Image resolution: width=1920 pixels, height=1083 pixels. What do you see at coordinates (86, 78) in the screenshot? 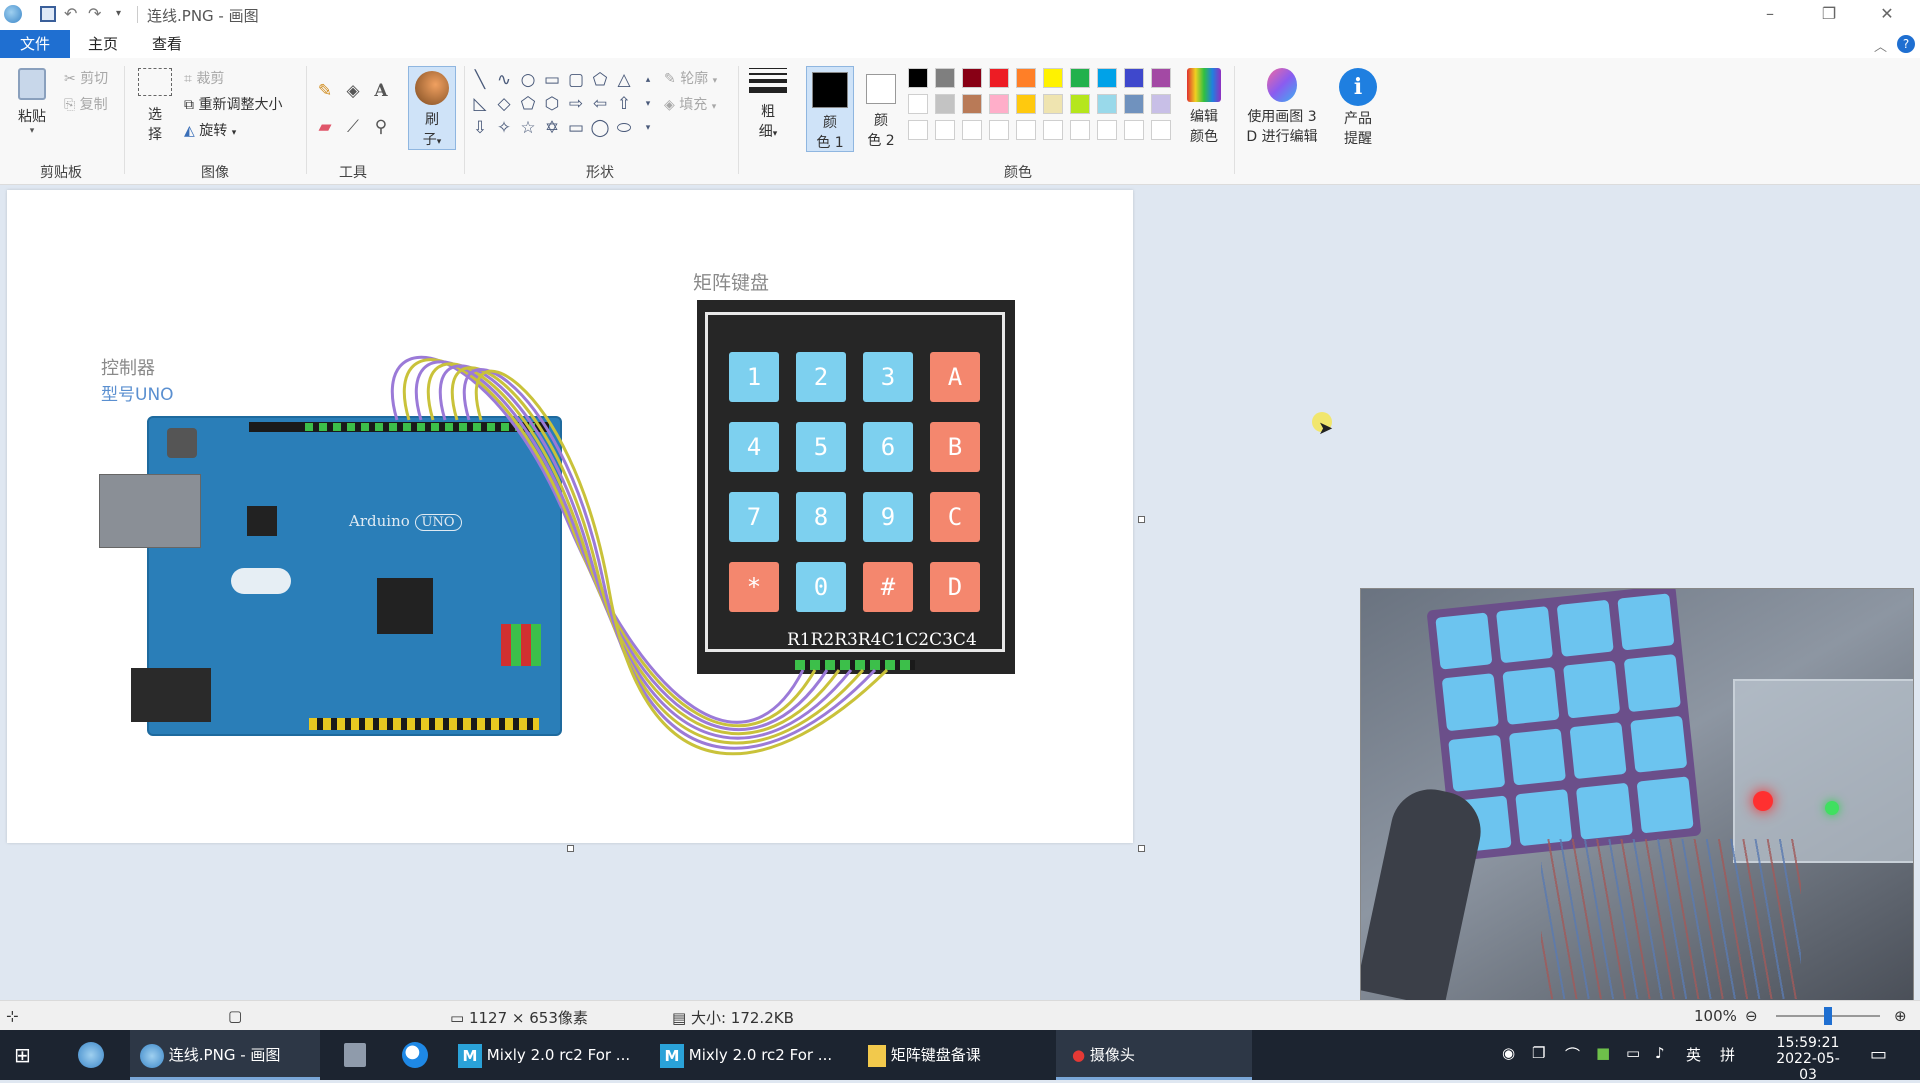
I see `cut-button: ✂ 剪切` at bounding box center [86, 78].